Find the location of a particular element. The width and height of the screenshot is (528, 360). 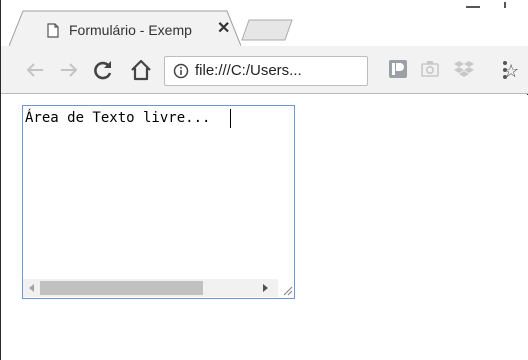

maximize-button is located at coordinates (505, 5).